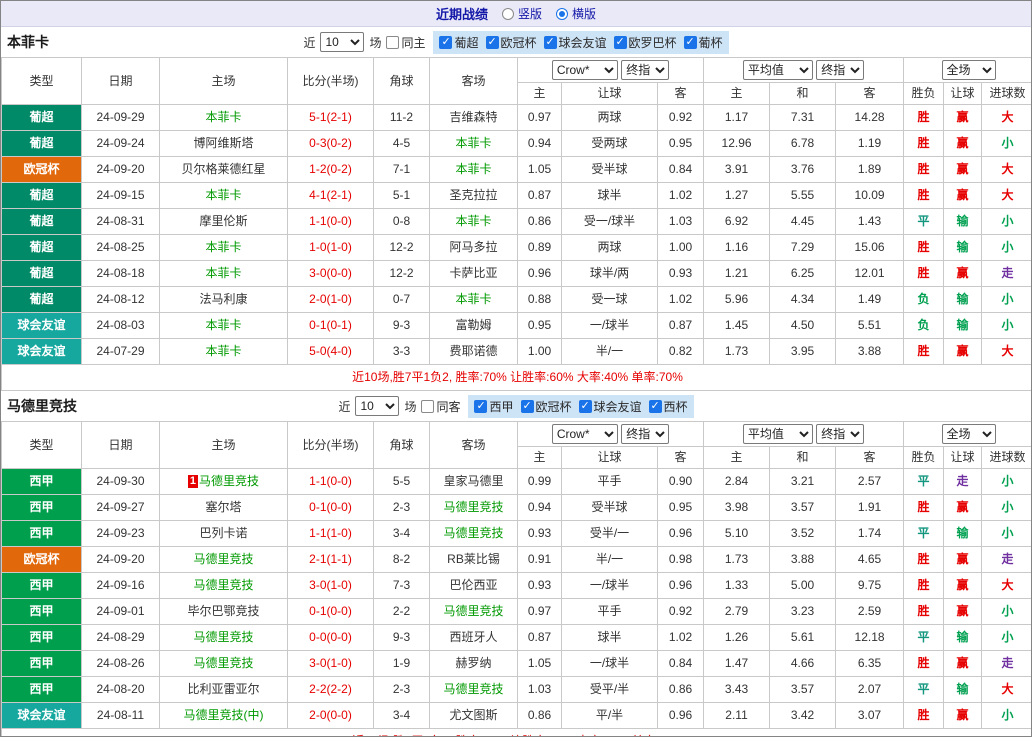 This screenshot has width=1032, height=737. Describe the element at coordinates (963, 93) in the screenshot. I see `sub-column-header: 让球` at that location.